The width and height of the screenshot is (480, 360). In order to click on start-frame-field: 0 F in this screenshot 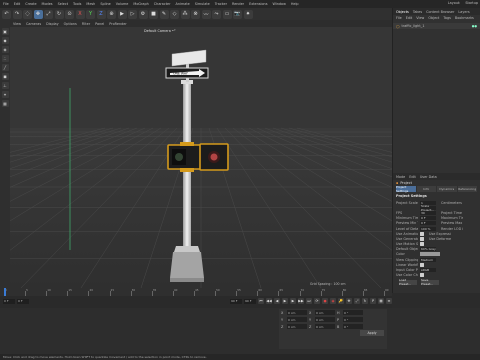, I will do `click(9, 301)`.